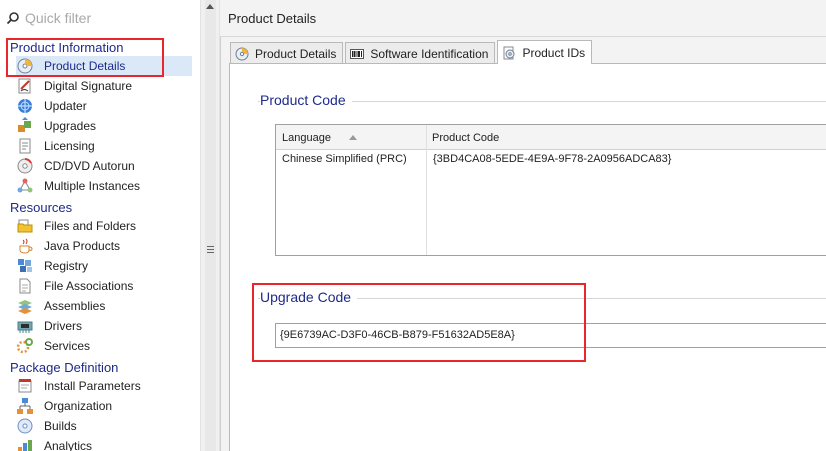  What do you see at coordinates (25, 186) in the screenshot?
I see `multiple-instances-icon` at bounding box center [25, 186].